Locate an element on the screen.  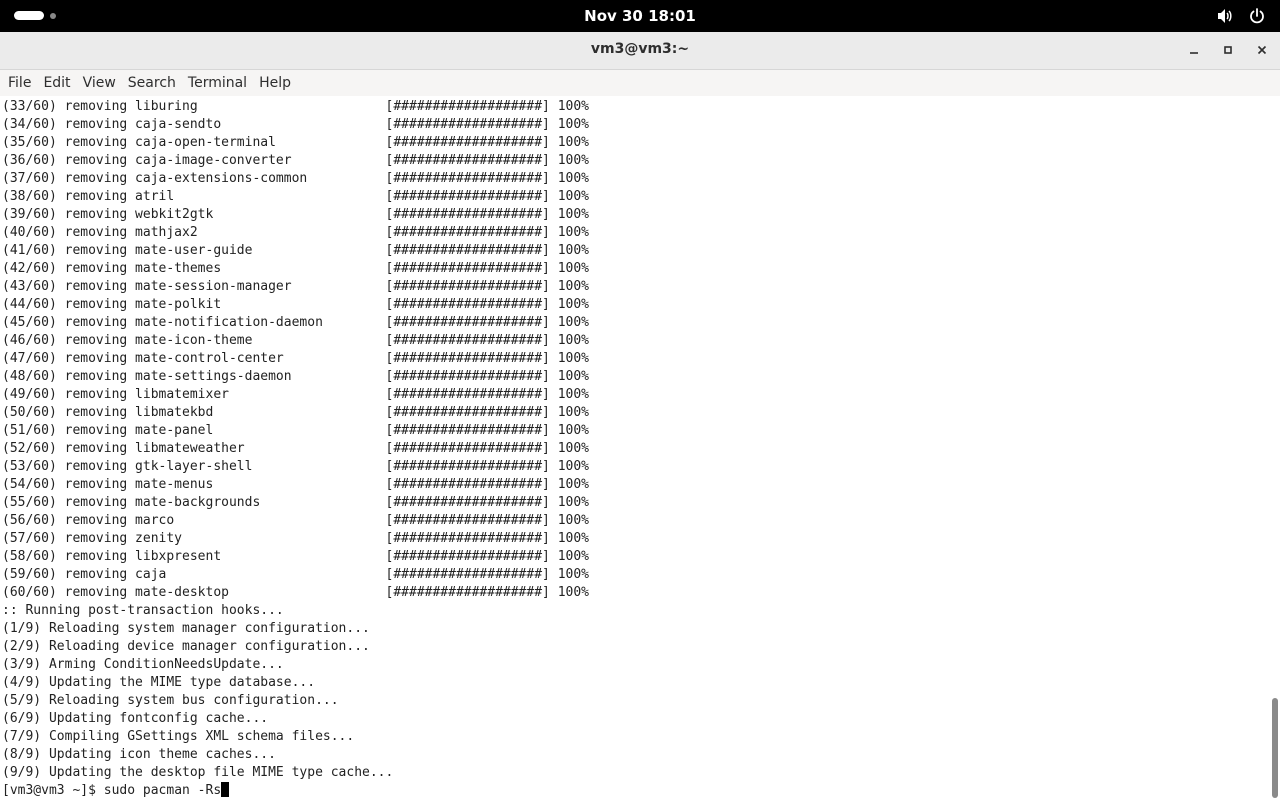
clock: Nov 30 18:01 is located at coordinates (640, 16).